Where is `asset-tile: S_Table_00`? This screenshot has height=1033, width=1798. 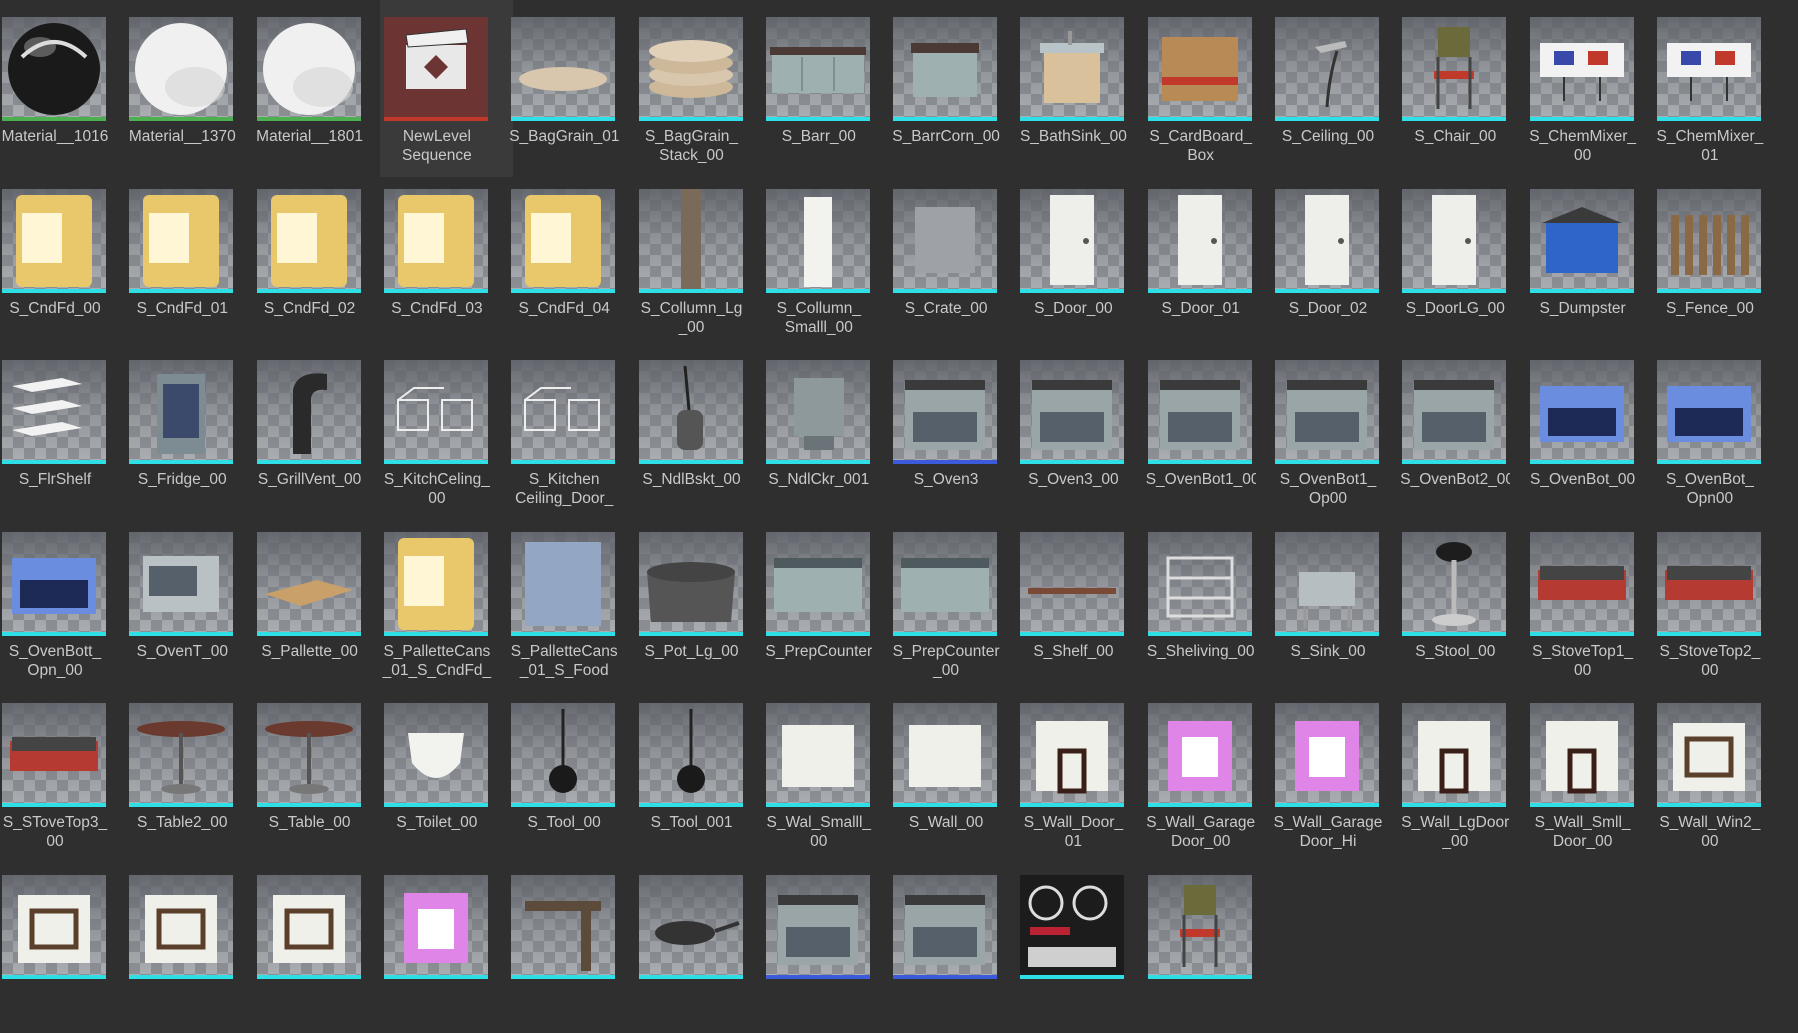 asset-tile: S_Table_00 is located at coordinates (319, 773).